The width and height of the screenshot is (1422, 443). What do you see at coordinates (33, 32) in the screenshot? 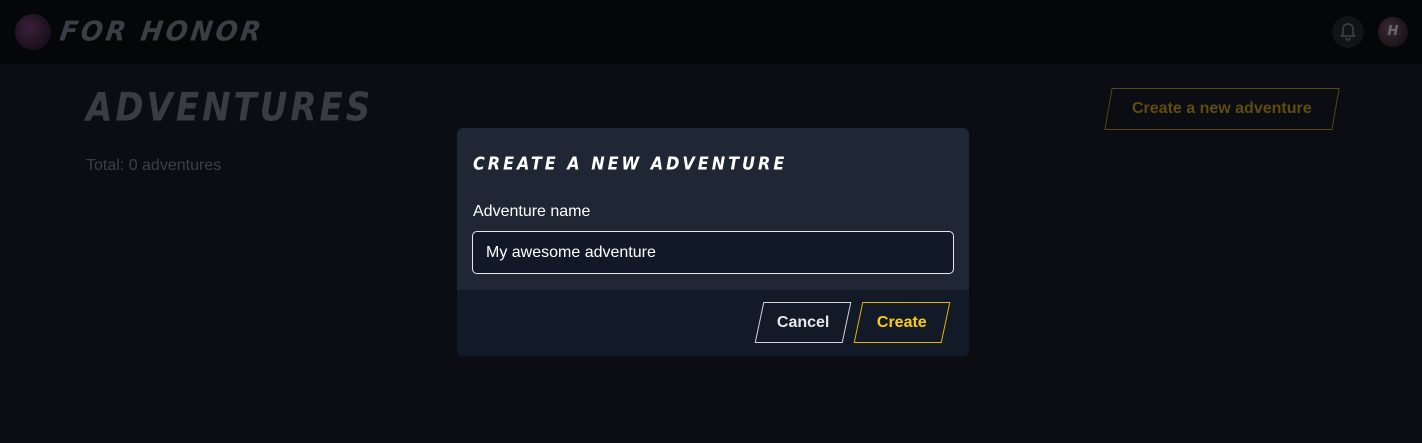
I see `logo-icon` at bounding box center [33, 32].